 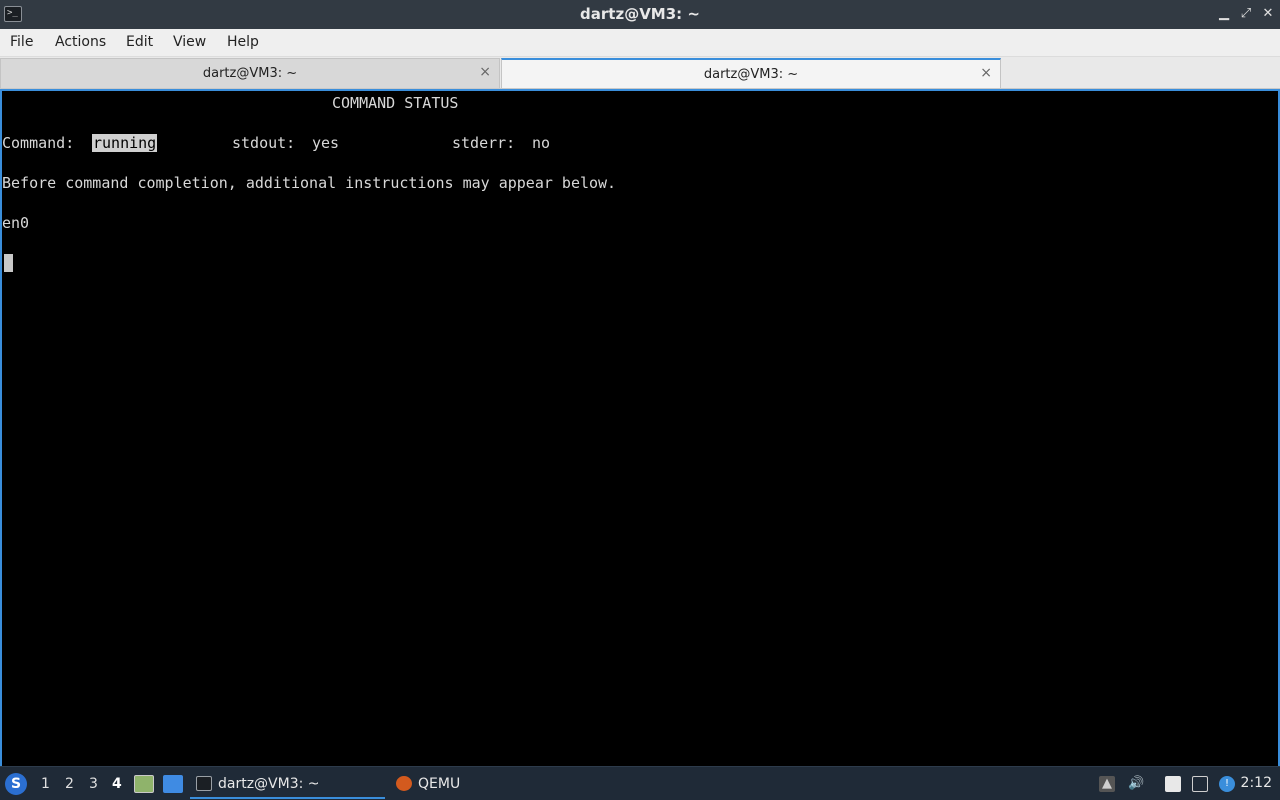 What do you see at coordinates (173, 784) in the screenshot?
I see `show-desktop-icon` at bounding box center [173, 784].